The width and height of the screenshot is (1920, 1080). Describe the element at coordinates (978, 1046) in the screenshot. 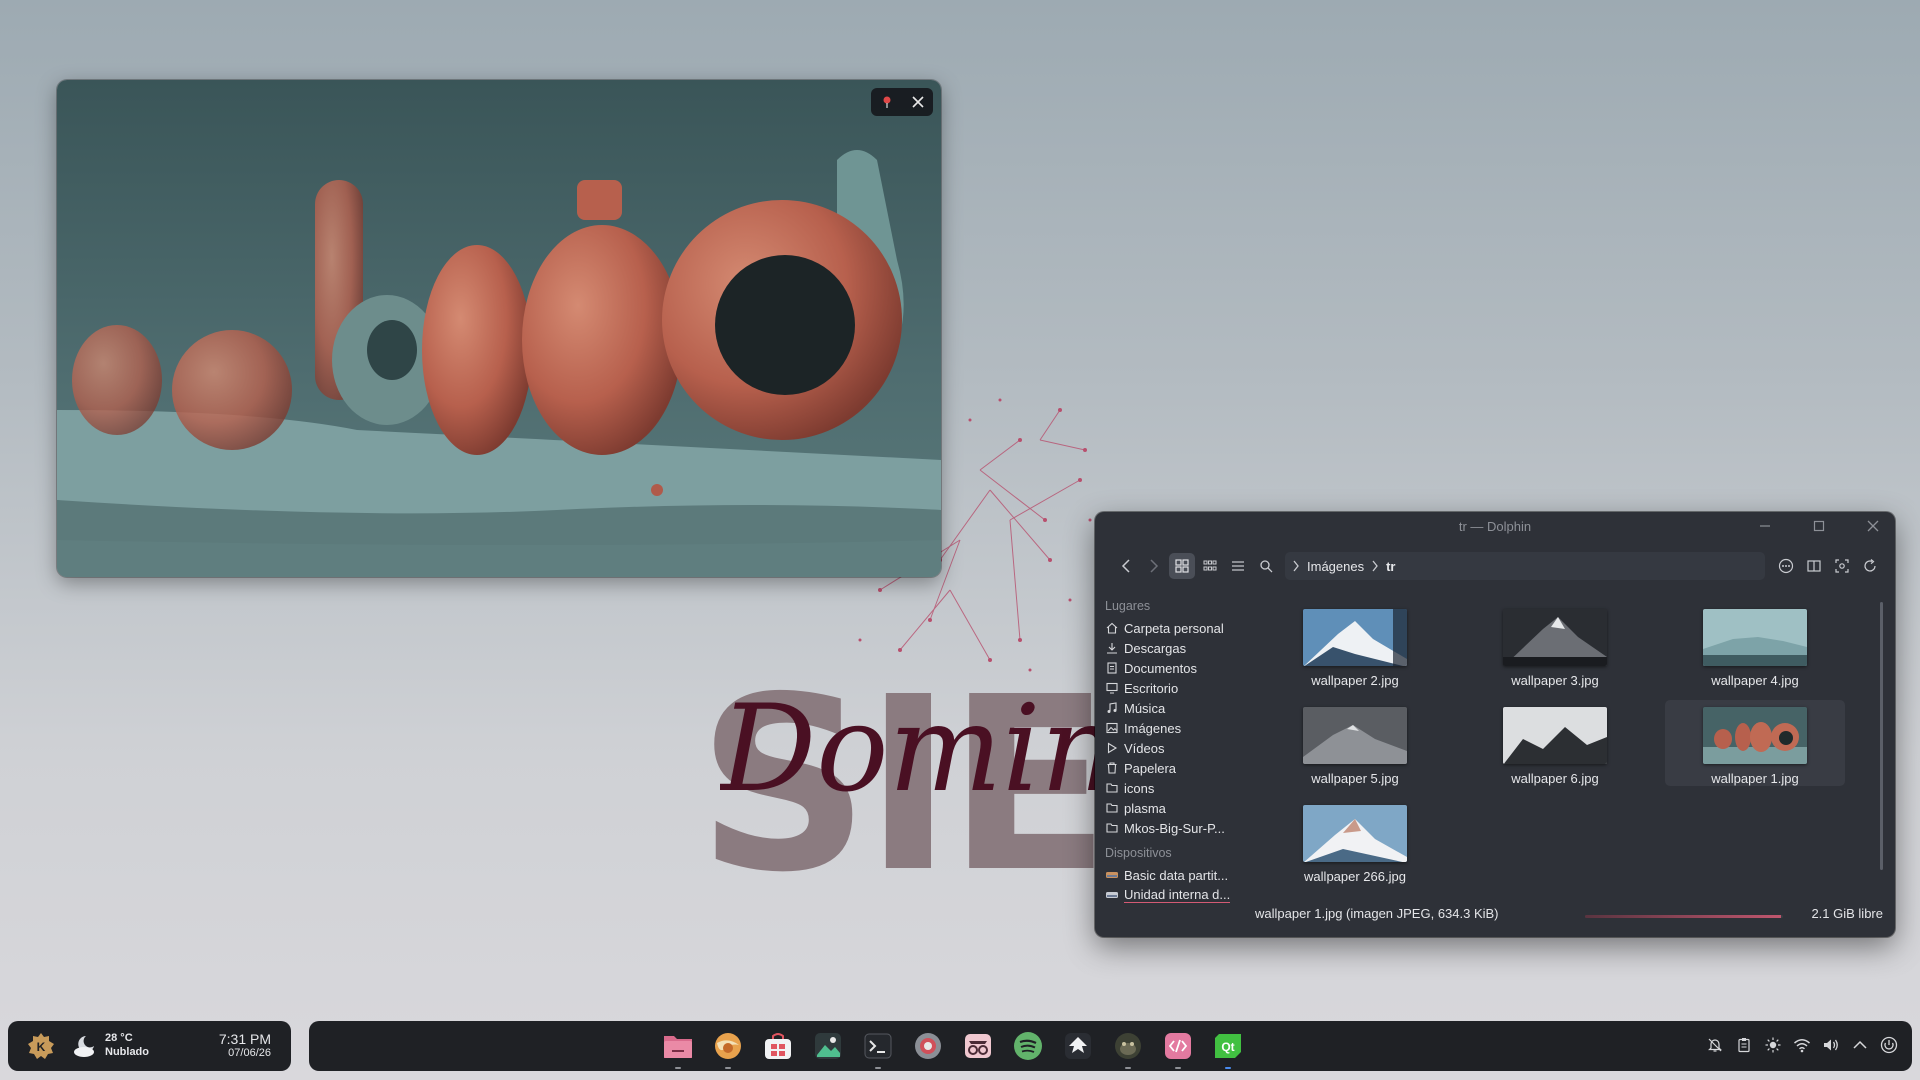

I see `privacy-app-icon` at that location.